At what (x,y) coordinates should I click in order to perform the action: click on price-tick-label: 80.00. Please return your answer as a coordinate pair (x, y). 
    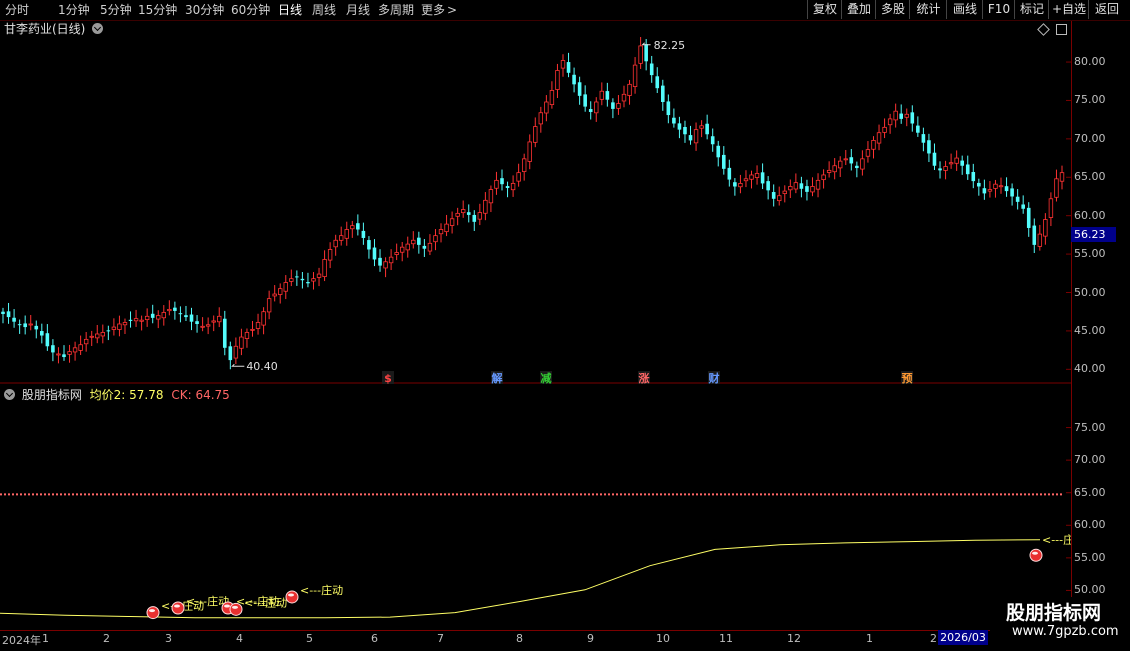
    Looking at the image, I should click on (1090, 62).